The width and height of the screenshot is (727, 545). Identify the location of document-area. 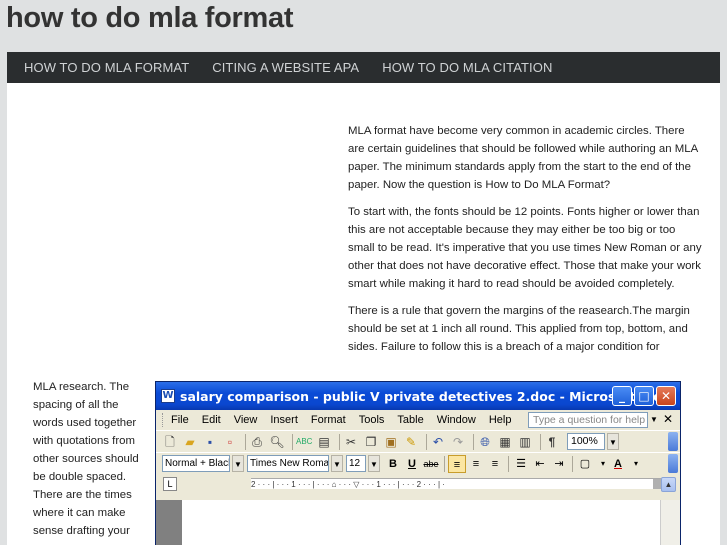
(418, 522).